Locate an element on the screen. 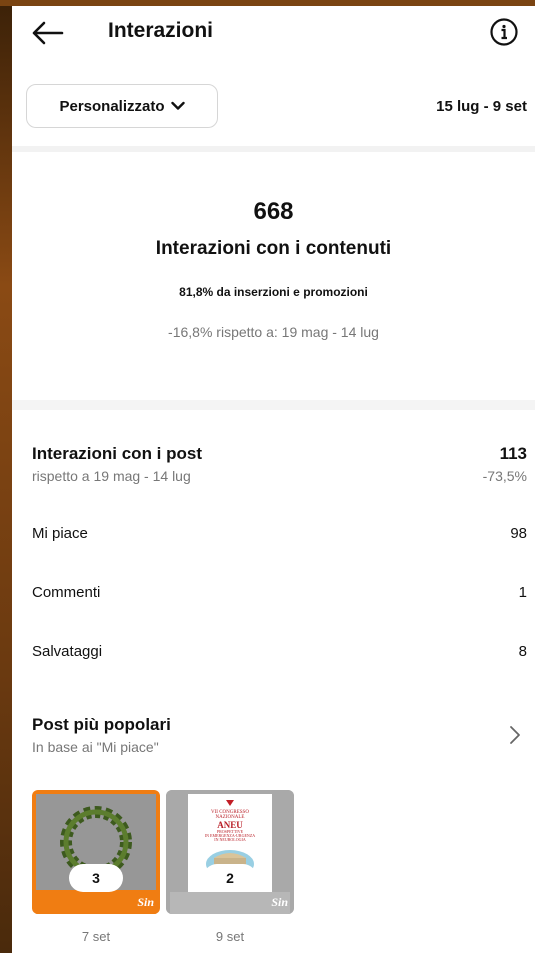  poster-line: IN NEUROLOGIA is located at coordinates (230, 840).